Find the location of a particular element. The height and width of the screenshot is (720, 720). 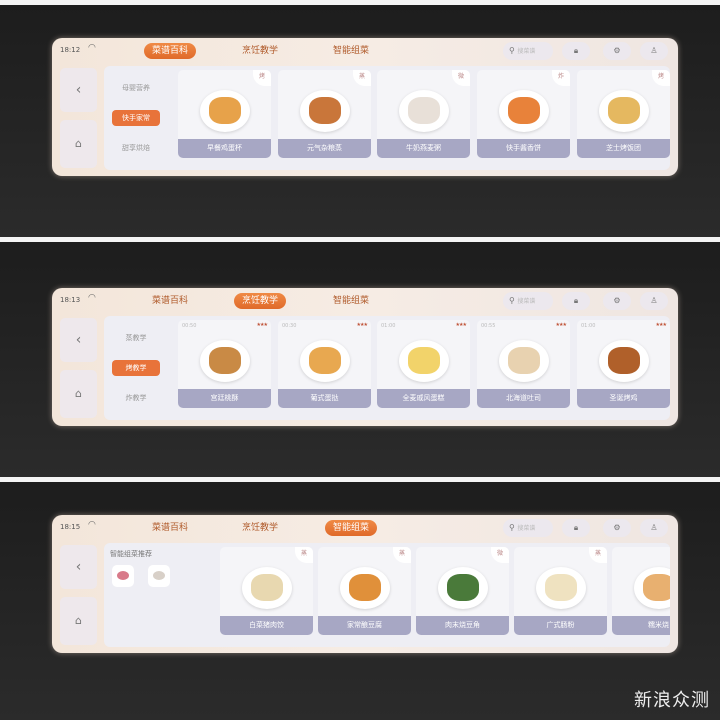

bell-icon: ♙ is located at coordinates (654, 527).